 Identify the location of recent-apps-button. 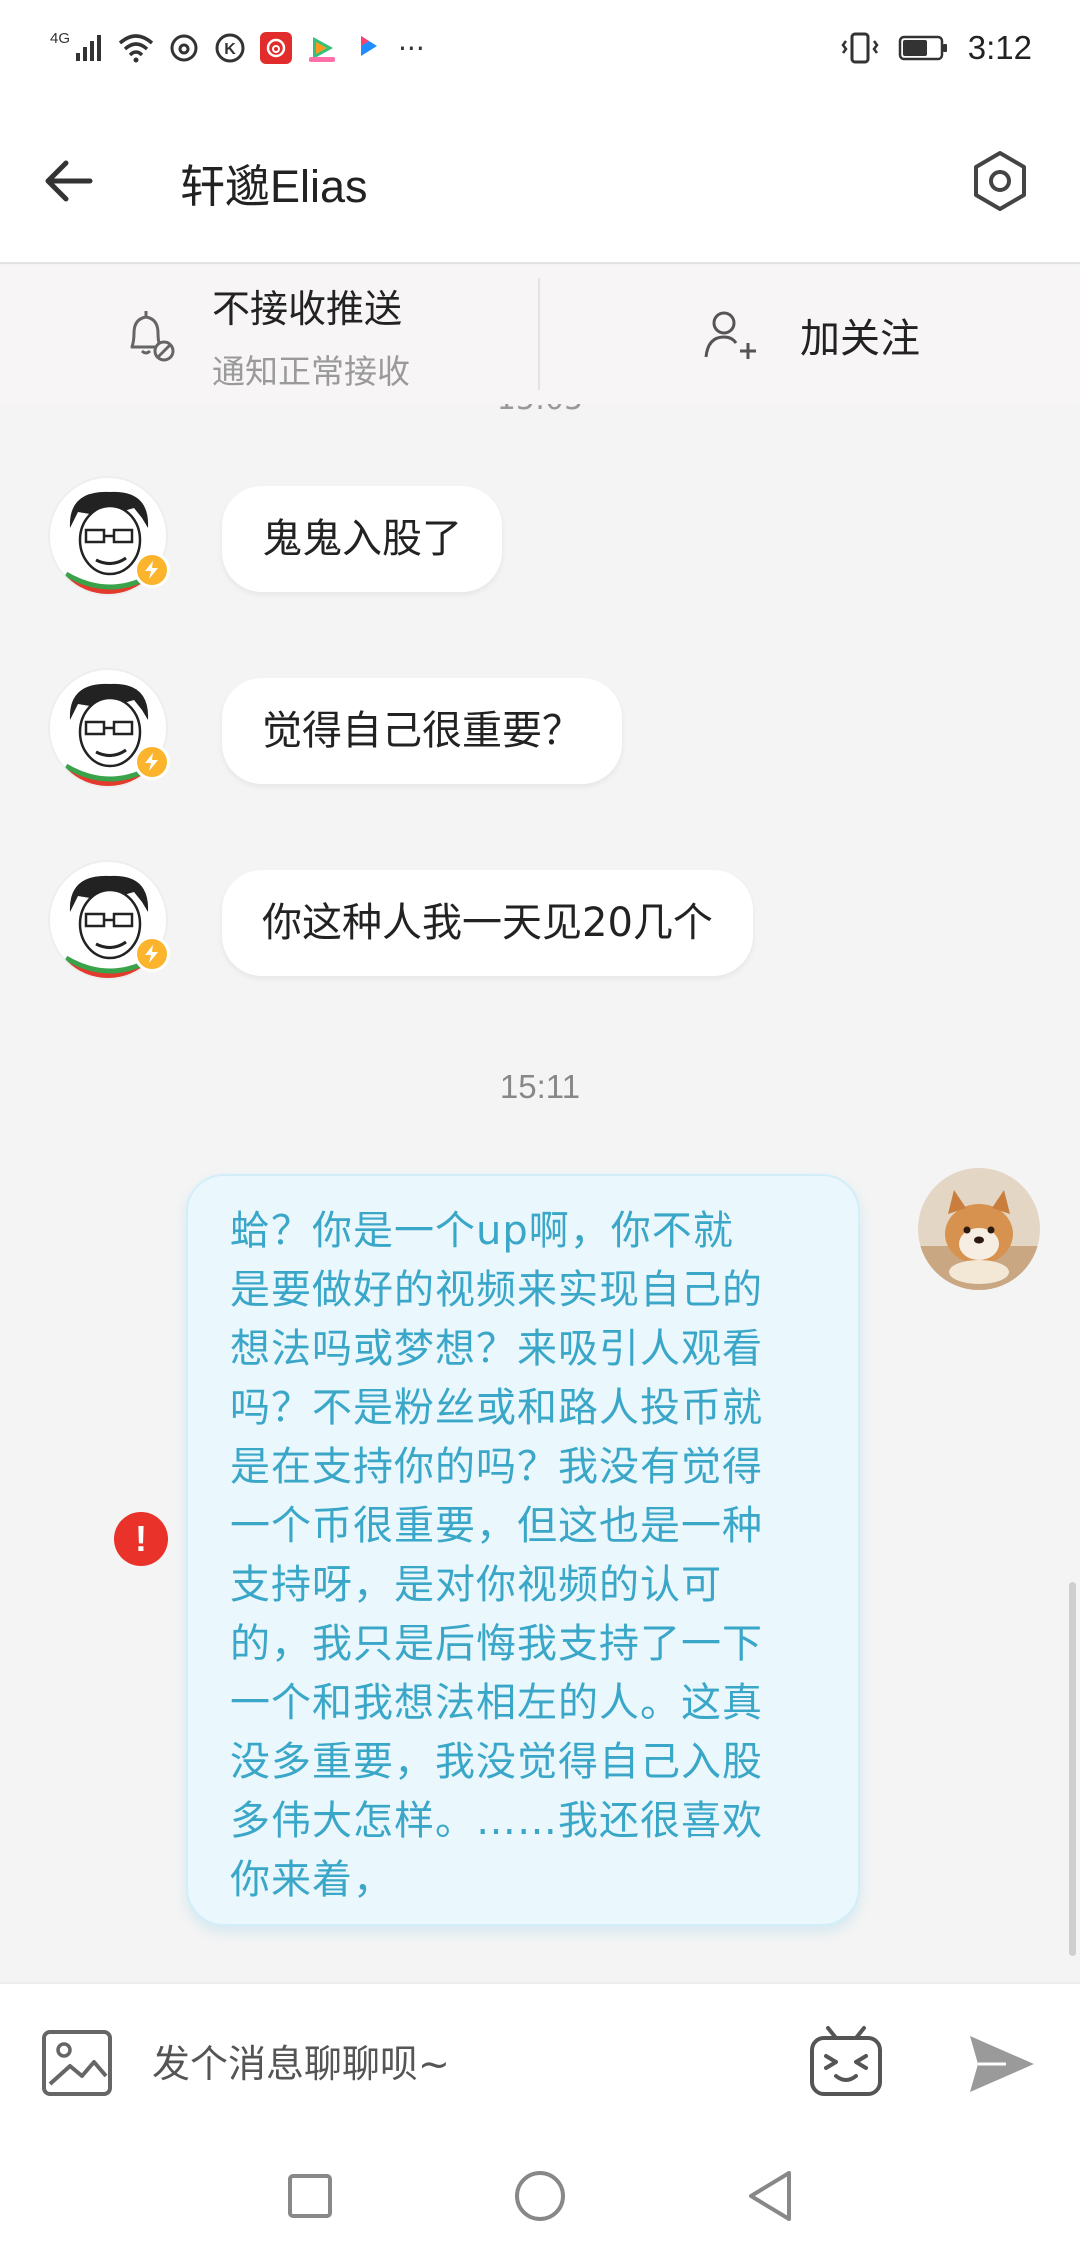
(310, 2196).